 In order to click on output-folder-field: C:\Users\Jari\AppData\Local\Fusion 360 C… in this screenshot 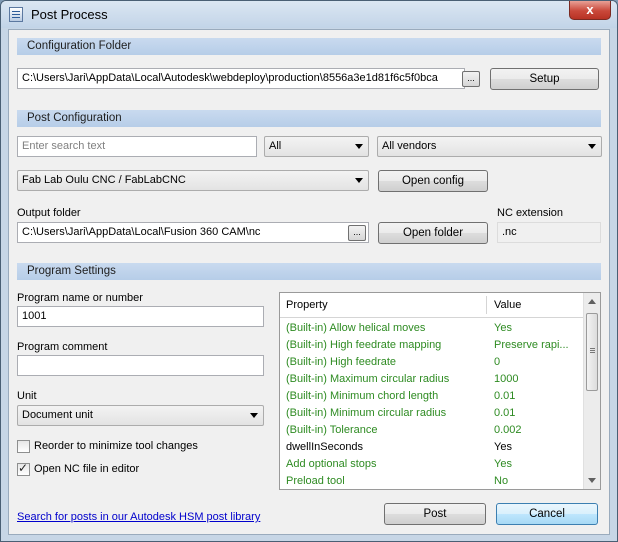, I will do `click(193, 232)`.